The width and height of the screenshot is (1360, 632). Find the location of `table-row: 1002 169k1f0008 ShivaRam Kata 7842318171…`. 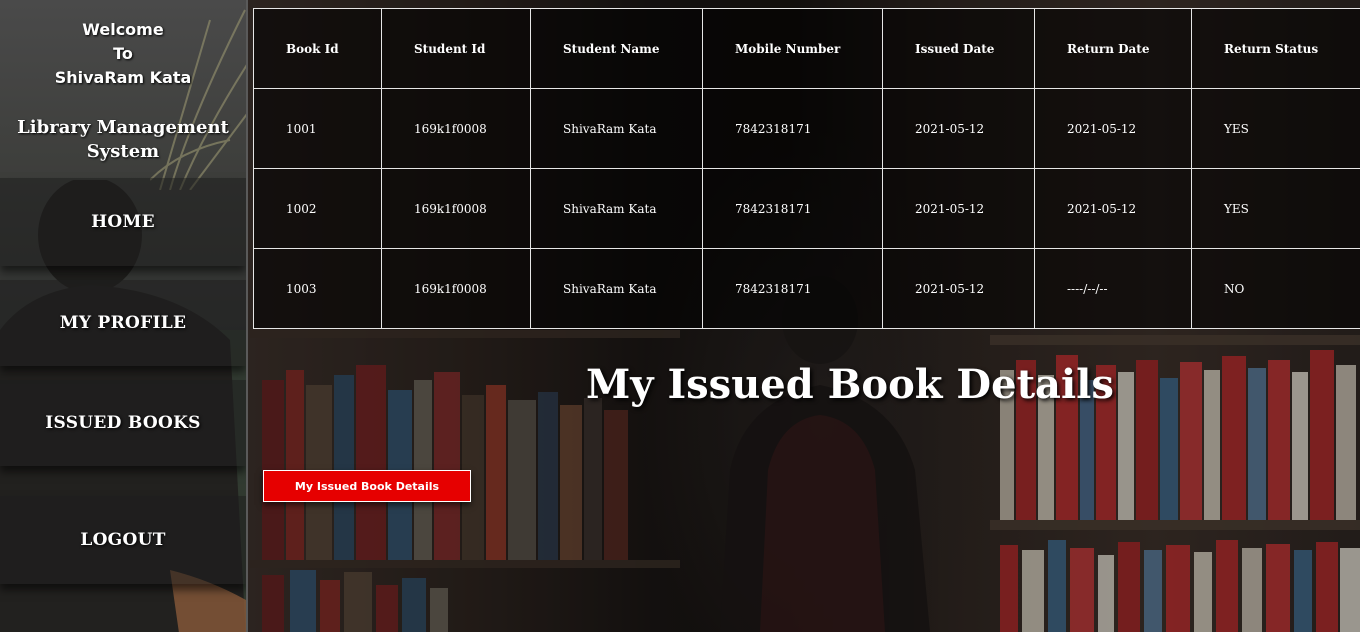

table-row: 1002 169k1f0008 ShivaRam Kata 7842318171… is located at coordinates (806, 208).